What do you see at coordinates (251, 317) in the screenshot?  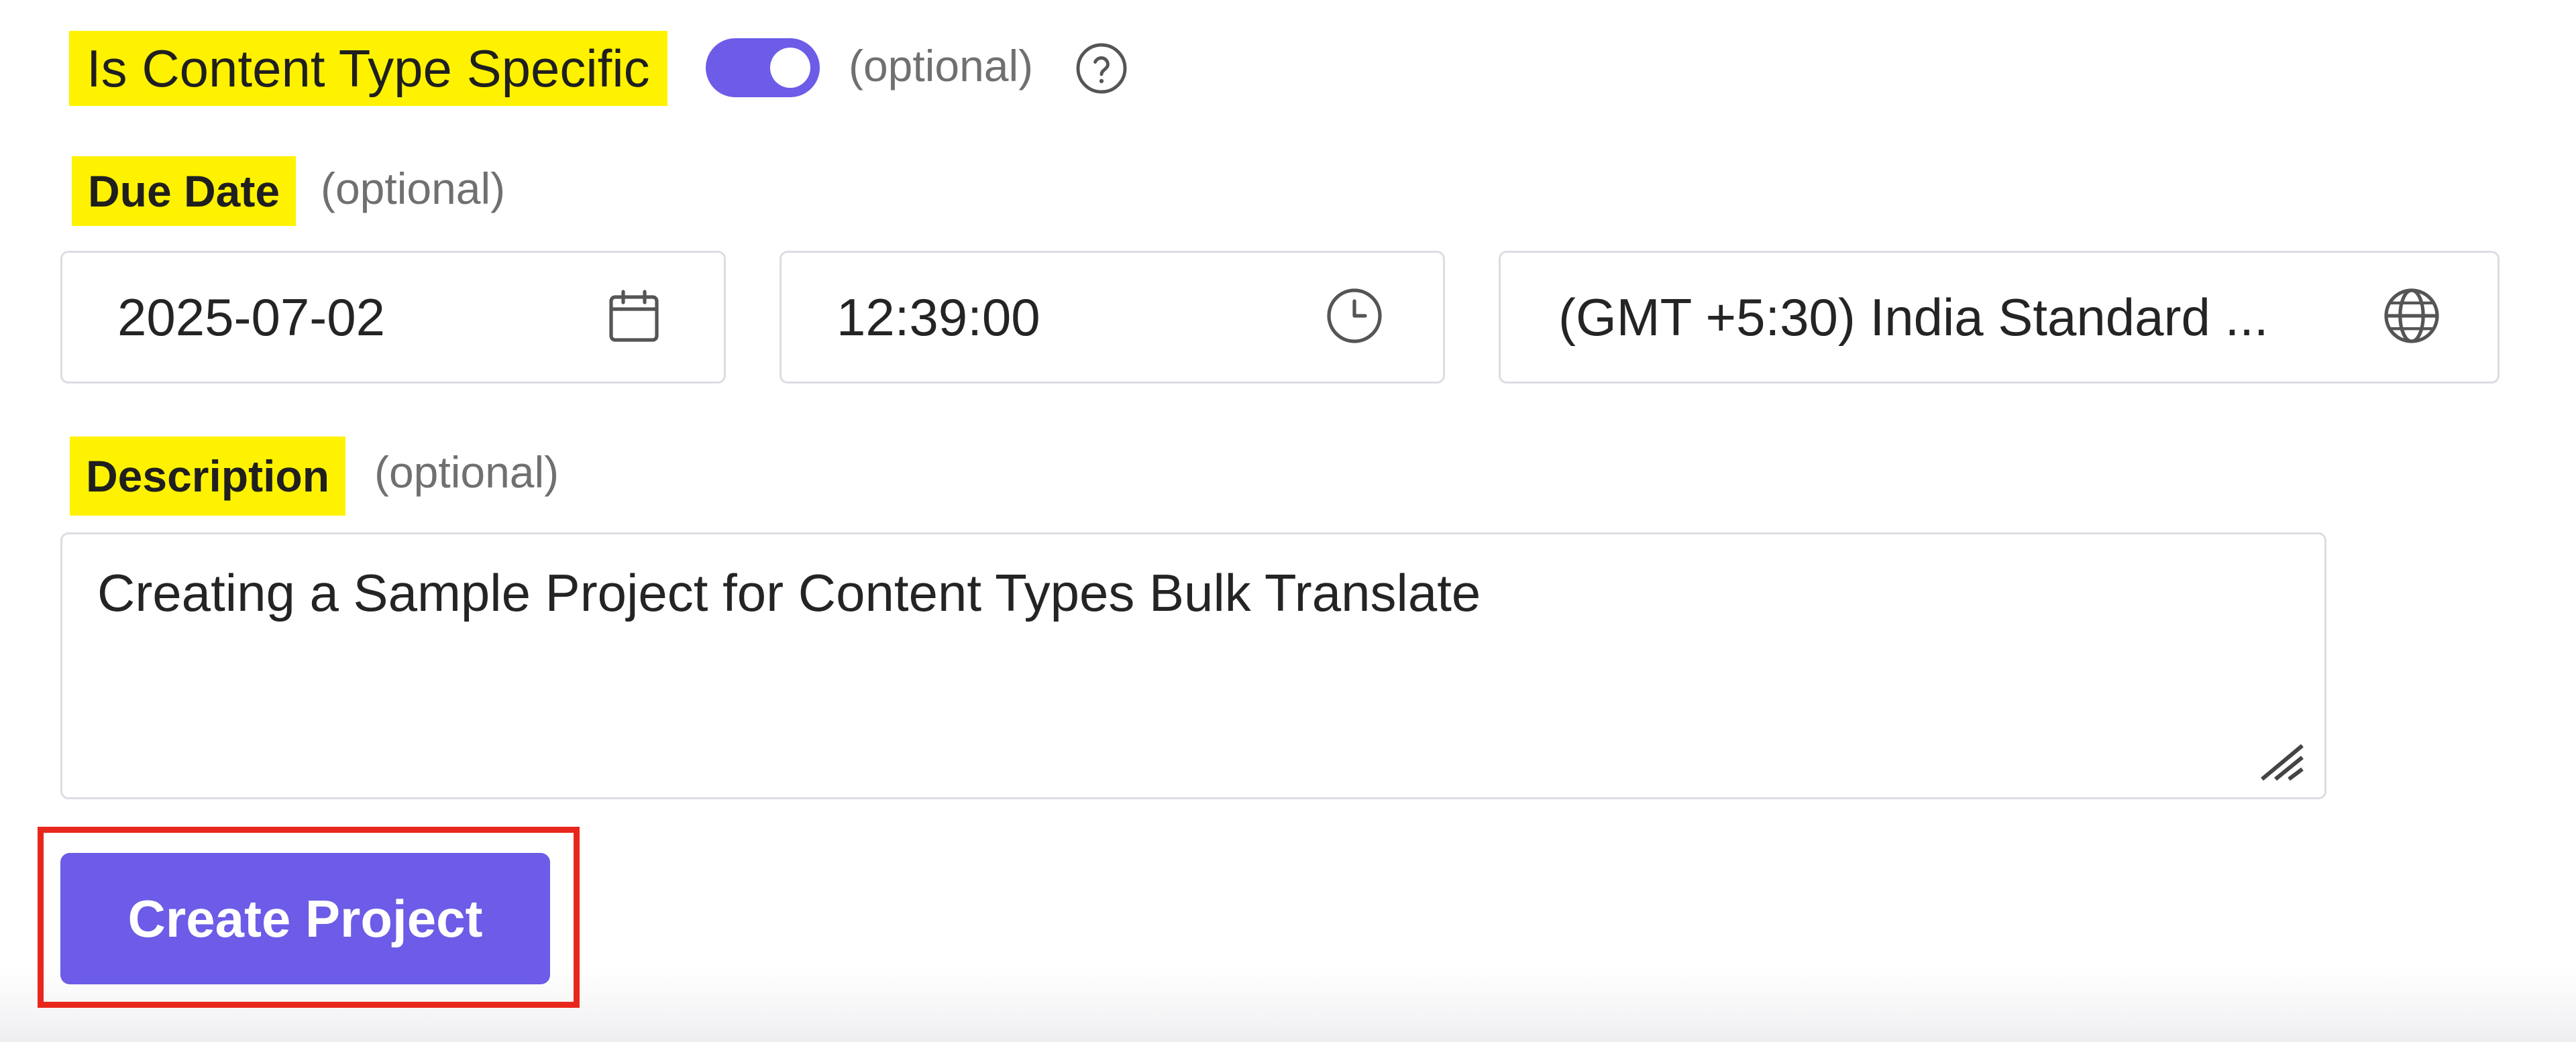 I see `due-date-value: 2025-07-02` at bounding box center [251, 317].